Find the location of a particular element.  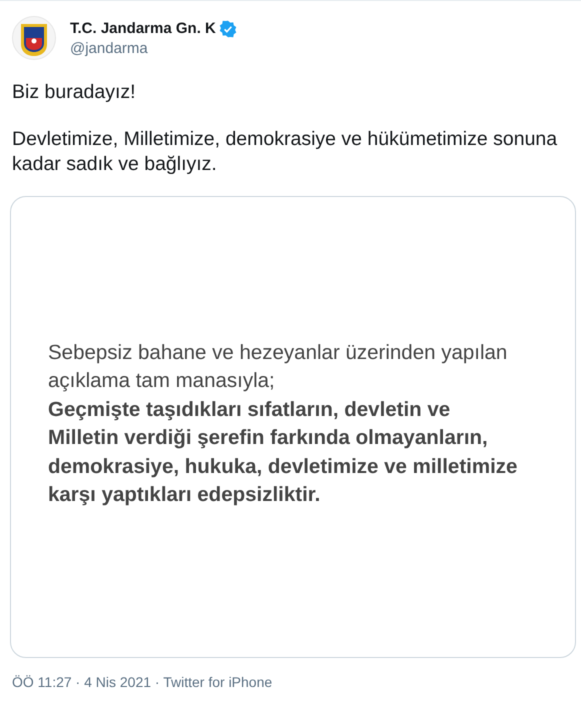

author-name: T.C. Jandarma Gn. K is located at coordinates (143, 28).